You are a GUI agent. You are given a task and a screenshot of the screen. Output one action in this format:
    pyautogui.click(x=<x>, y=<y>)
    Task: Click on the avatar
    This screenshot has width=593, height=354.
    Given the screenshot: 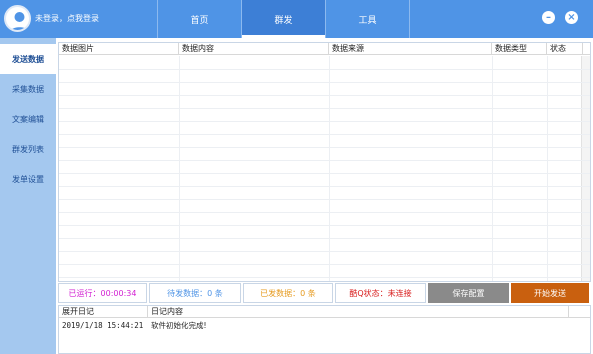 What is the action you would take?
    pyautogui.click(x=17, y=18)
    